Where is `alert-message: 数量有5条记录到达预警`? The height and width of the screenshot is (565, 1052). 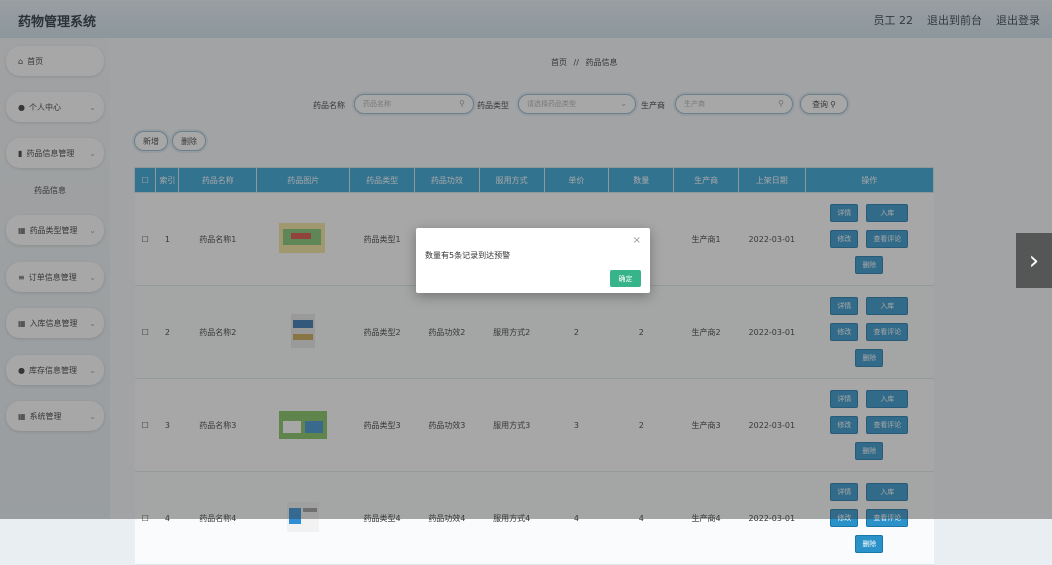 alert-message: 数量有5条记录到达预警 is located at coordinates (468, 255).